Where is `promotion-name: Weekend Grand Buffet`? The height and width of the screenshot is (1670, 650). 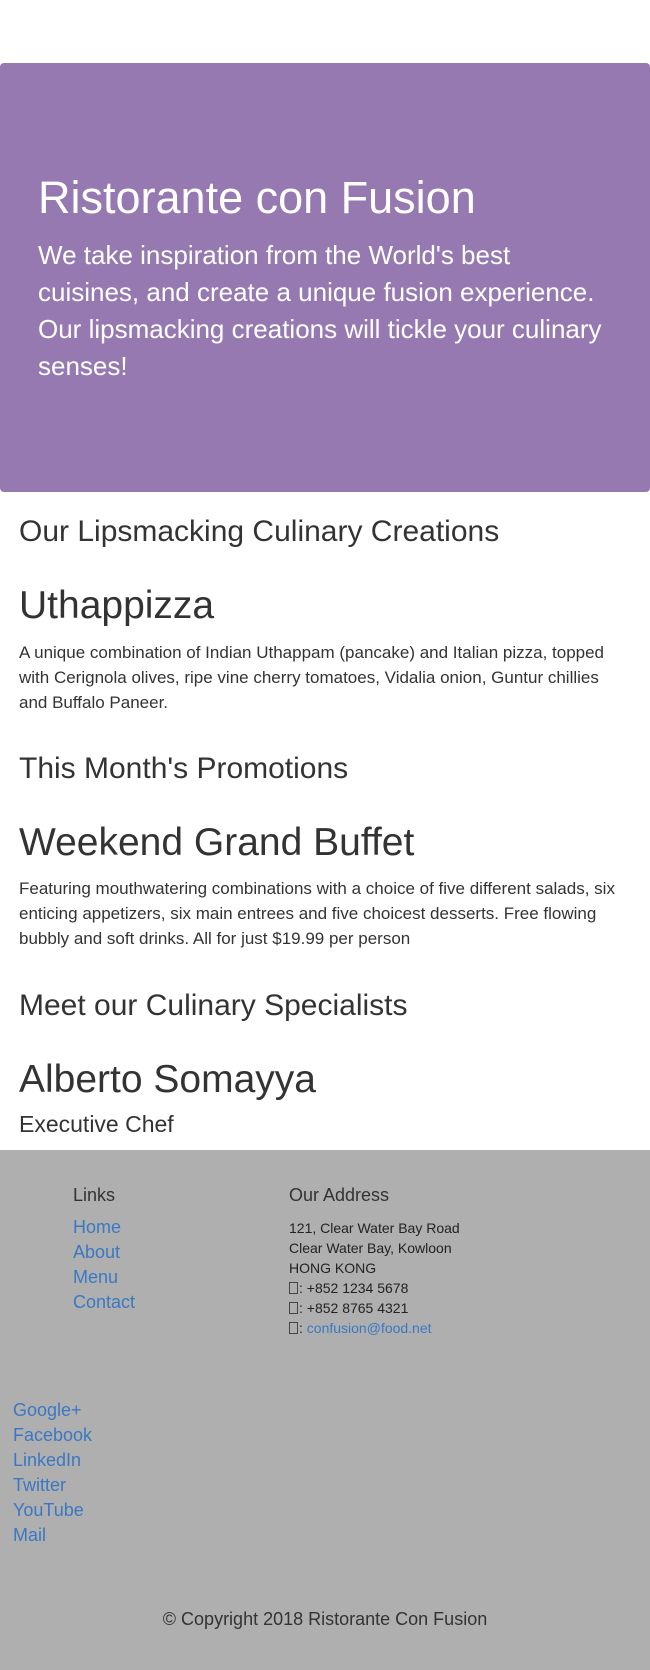 promotion-name: Weekend Grand Buffet is located at coordinates (217, 842).